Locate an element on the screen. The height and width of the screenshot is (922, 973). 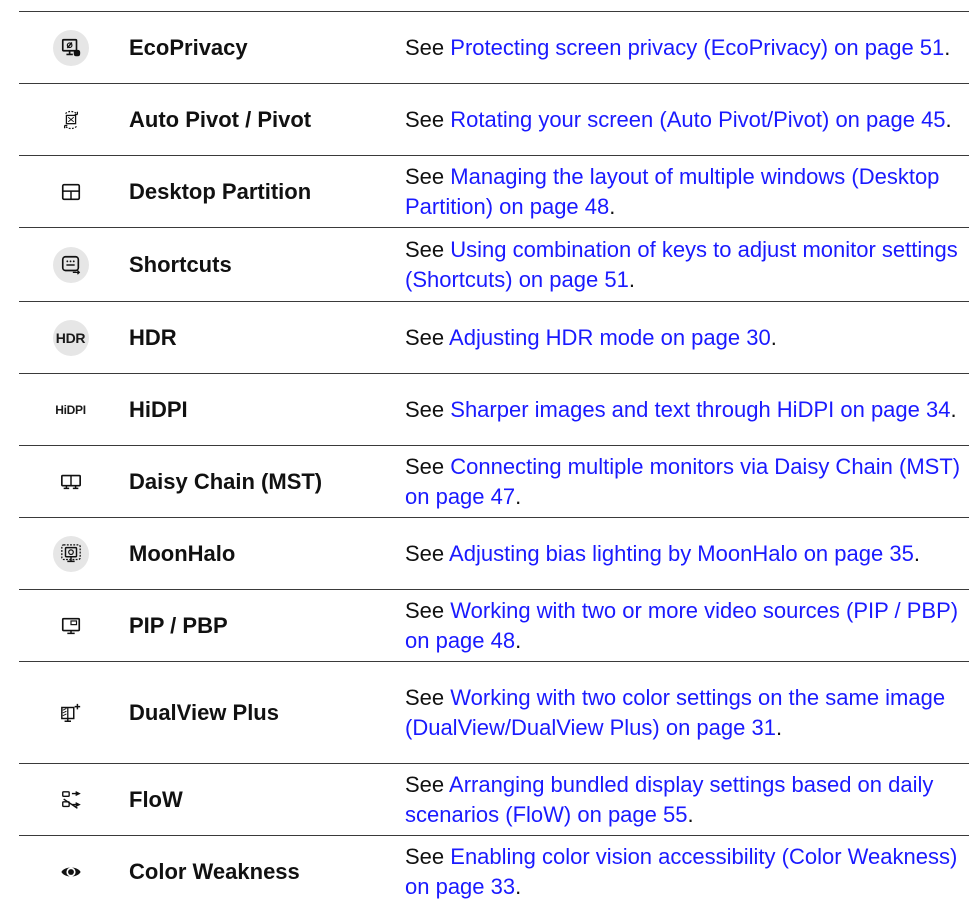
feature-name: Desktop Partition is located at coordinates (220, 191).